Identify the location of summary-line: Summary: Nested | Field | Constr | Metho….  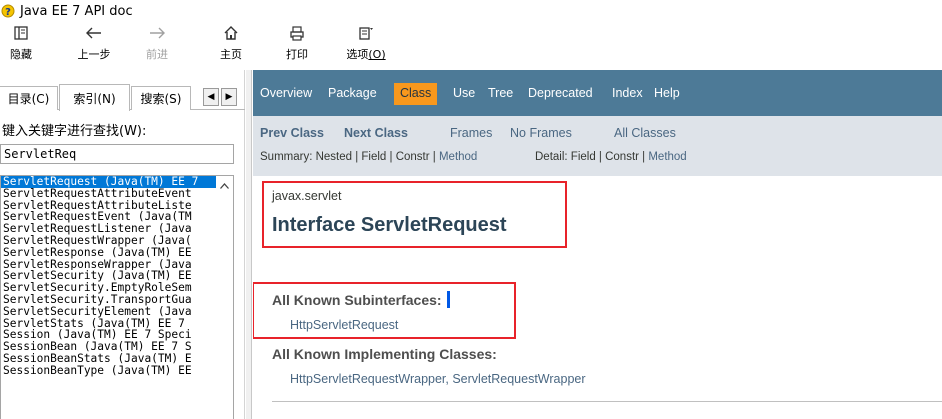
(369, 157).